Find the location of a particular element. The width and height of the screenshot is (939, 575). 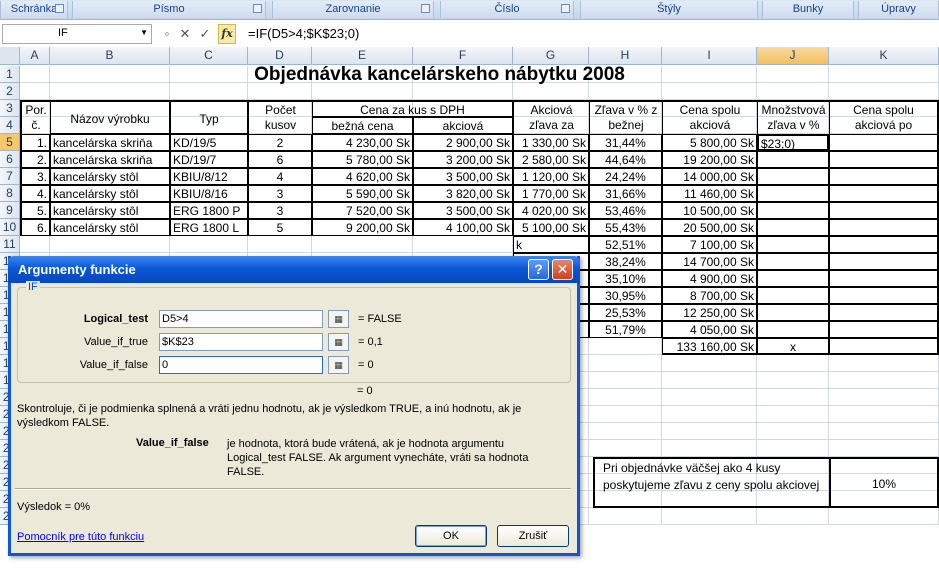

select-all-corner is located at coordinates (10, 56).